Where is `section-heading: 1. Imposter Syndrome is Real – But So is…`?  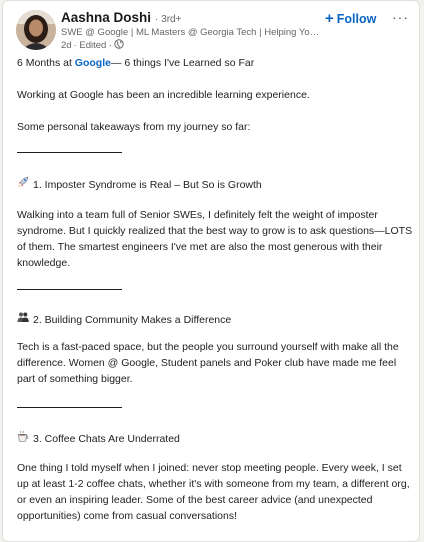
section-heading: 1. Imposter Syndrome is Real – But So is… is located at coordinates (139, 184).